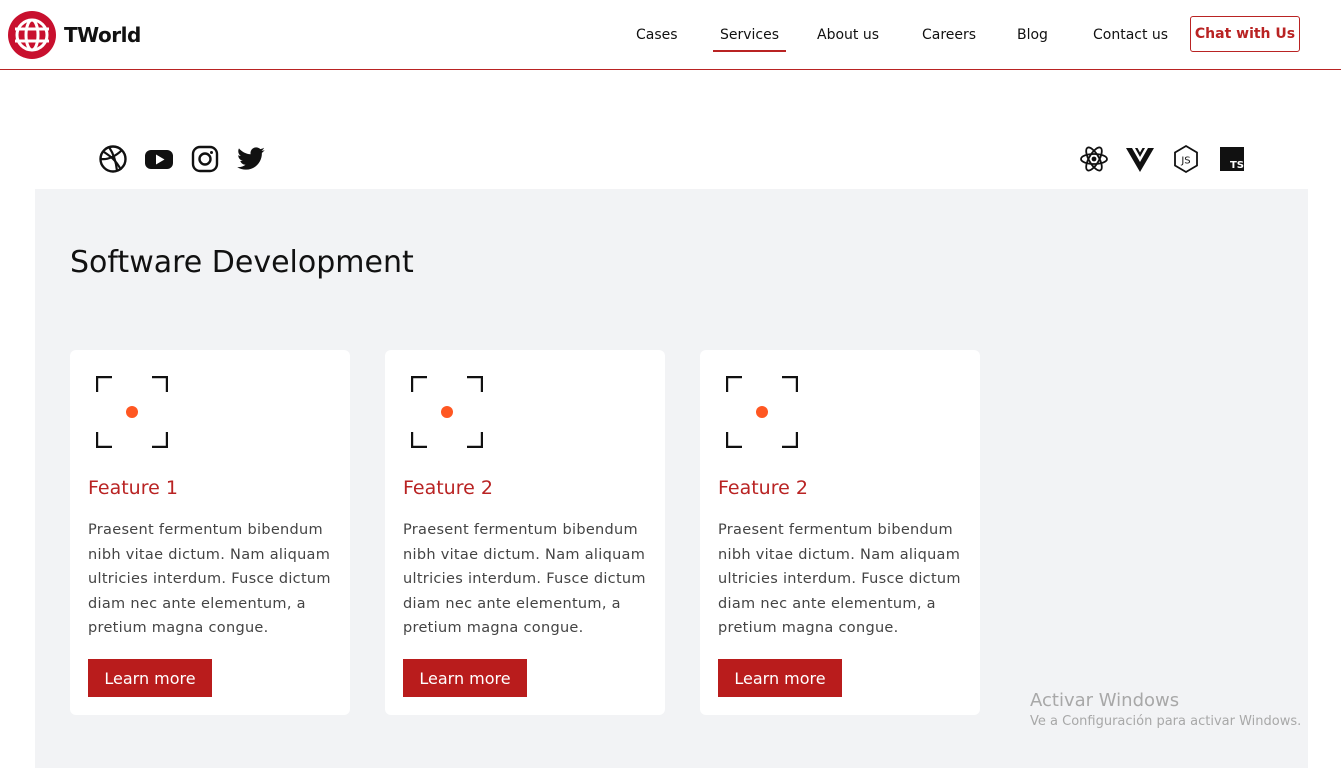 This screenshot has width=1341, height=768. Describe the element at coordinates (1163, 159) in the screenshot. I see `tech-icons: JS TS` at that location.